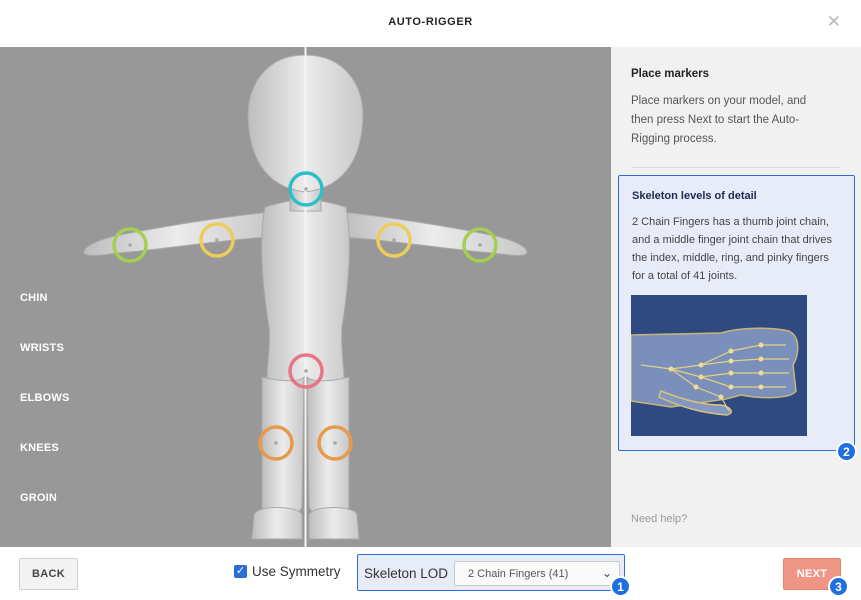 This screenshot has width=861, height=600. Describe the element at coordinates (44, 317) in the screenshot. I see `marker-label-chin: CHIN` at that location.